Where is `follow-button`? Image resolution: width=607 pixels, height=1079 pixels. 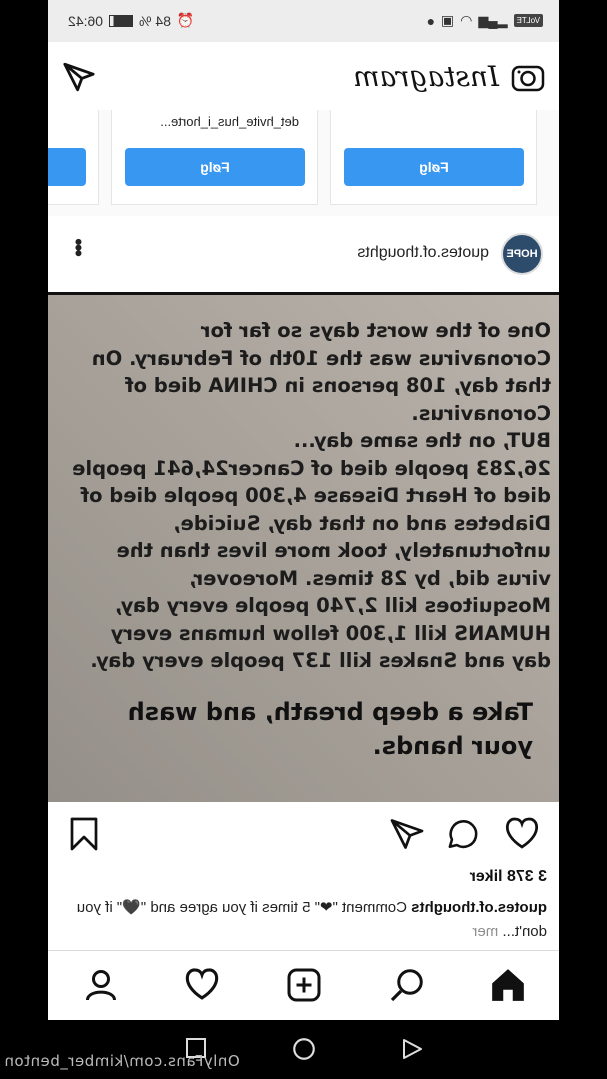
follow-button is located at coordinates (67, 167).